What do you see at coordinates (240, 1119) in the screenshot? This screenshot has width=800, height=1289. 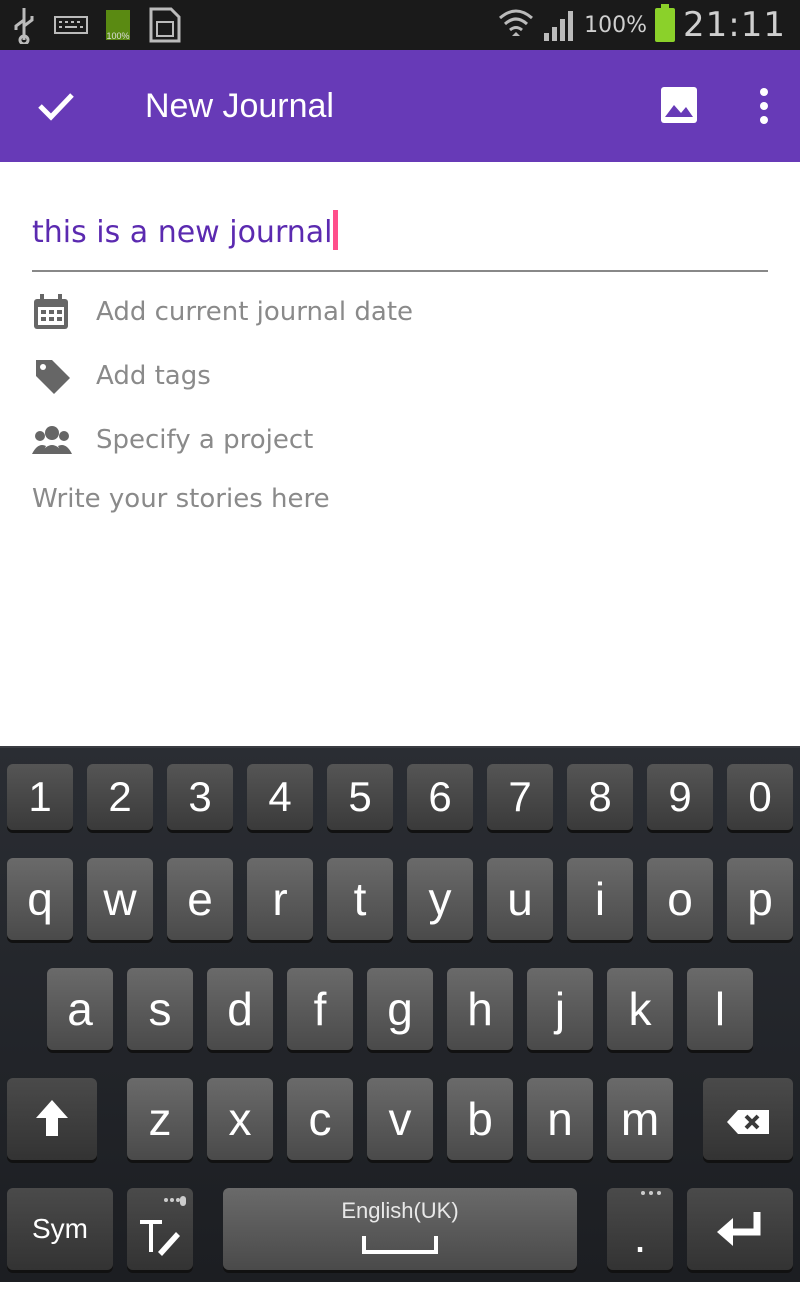 I see `key-x: x` at bounding box center [240, 1119].